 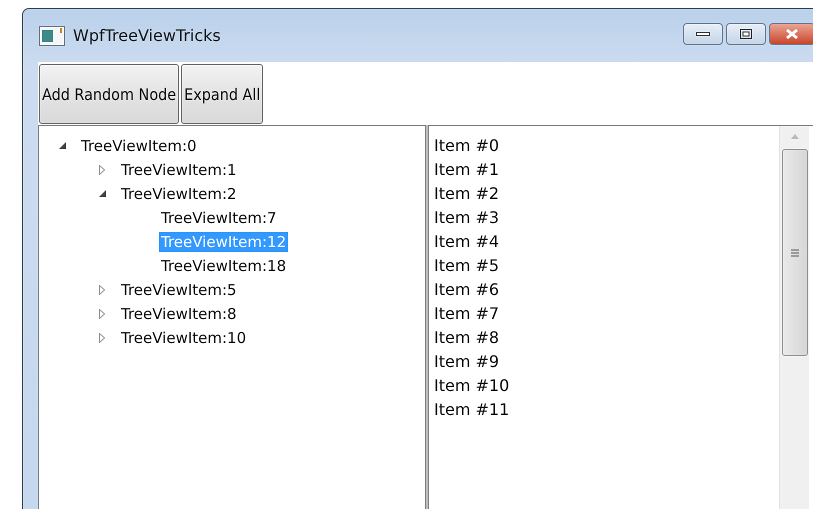 I want to click on list-item: Item #8, so click(x=606, y=338).